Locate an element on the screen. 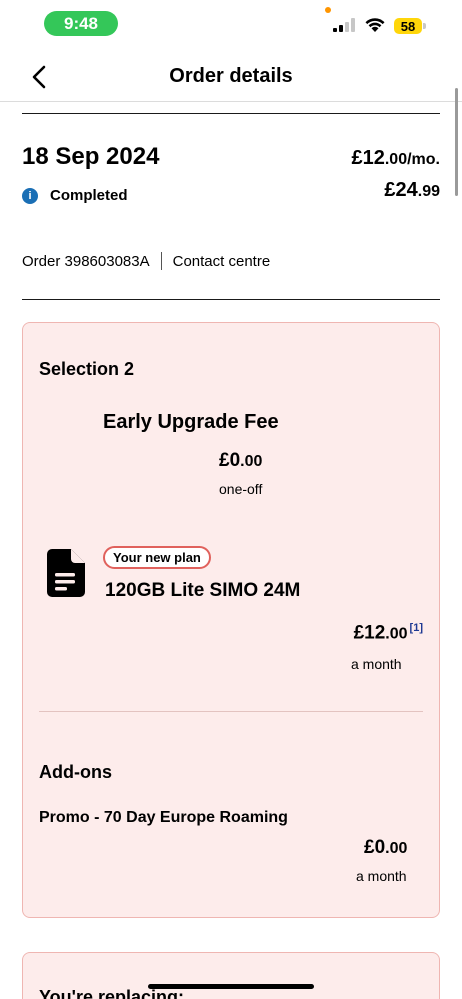 This screenshot has height=999, width=462. addon-price: £0.00 is located at coordinates (385, 848).